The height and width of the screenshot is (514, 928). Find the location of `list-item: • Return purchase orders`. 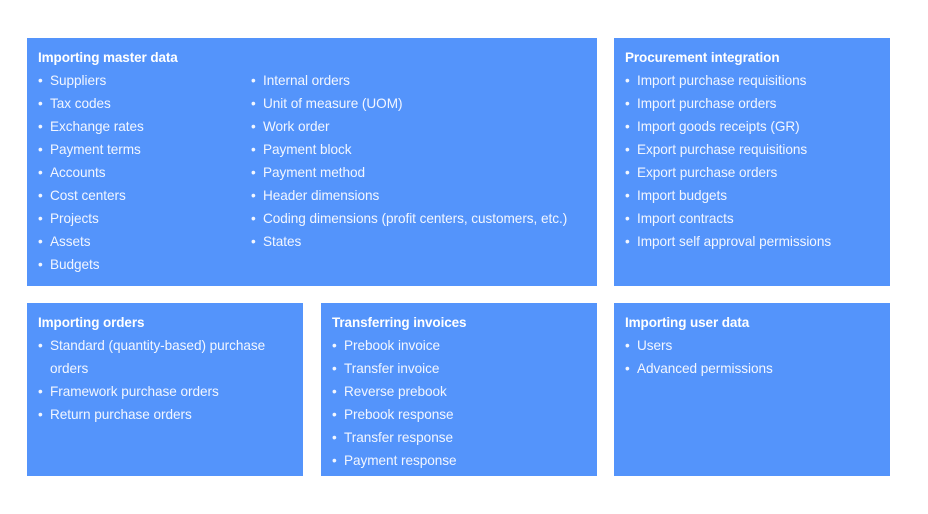

list-item: • Return purchase orders is located at coordinates (166, 414).